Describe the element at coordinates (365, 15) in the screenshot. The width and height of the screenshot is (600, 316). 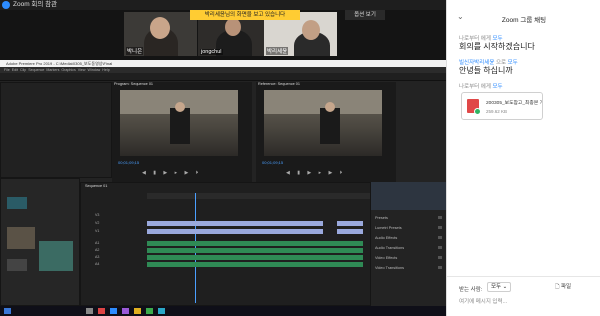
I see `view-options-button: 옵션 보기` at that location.